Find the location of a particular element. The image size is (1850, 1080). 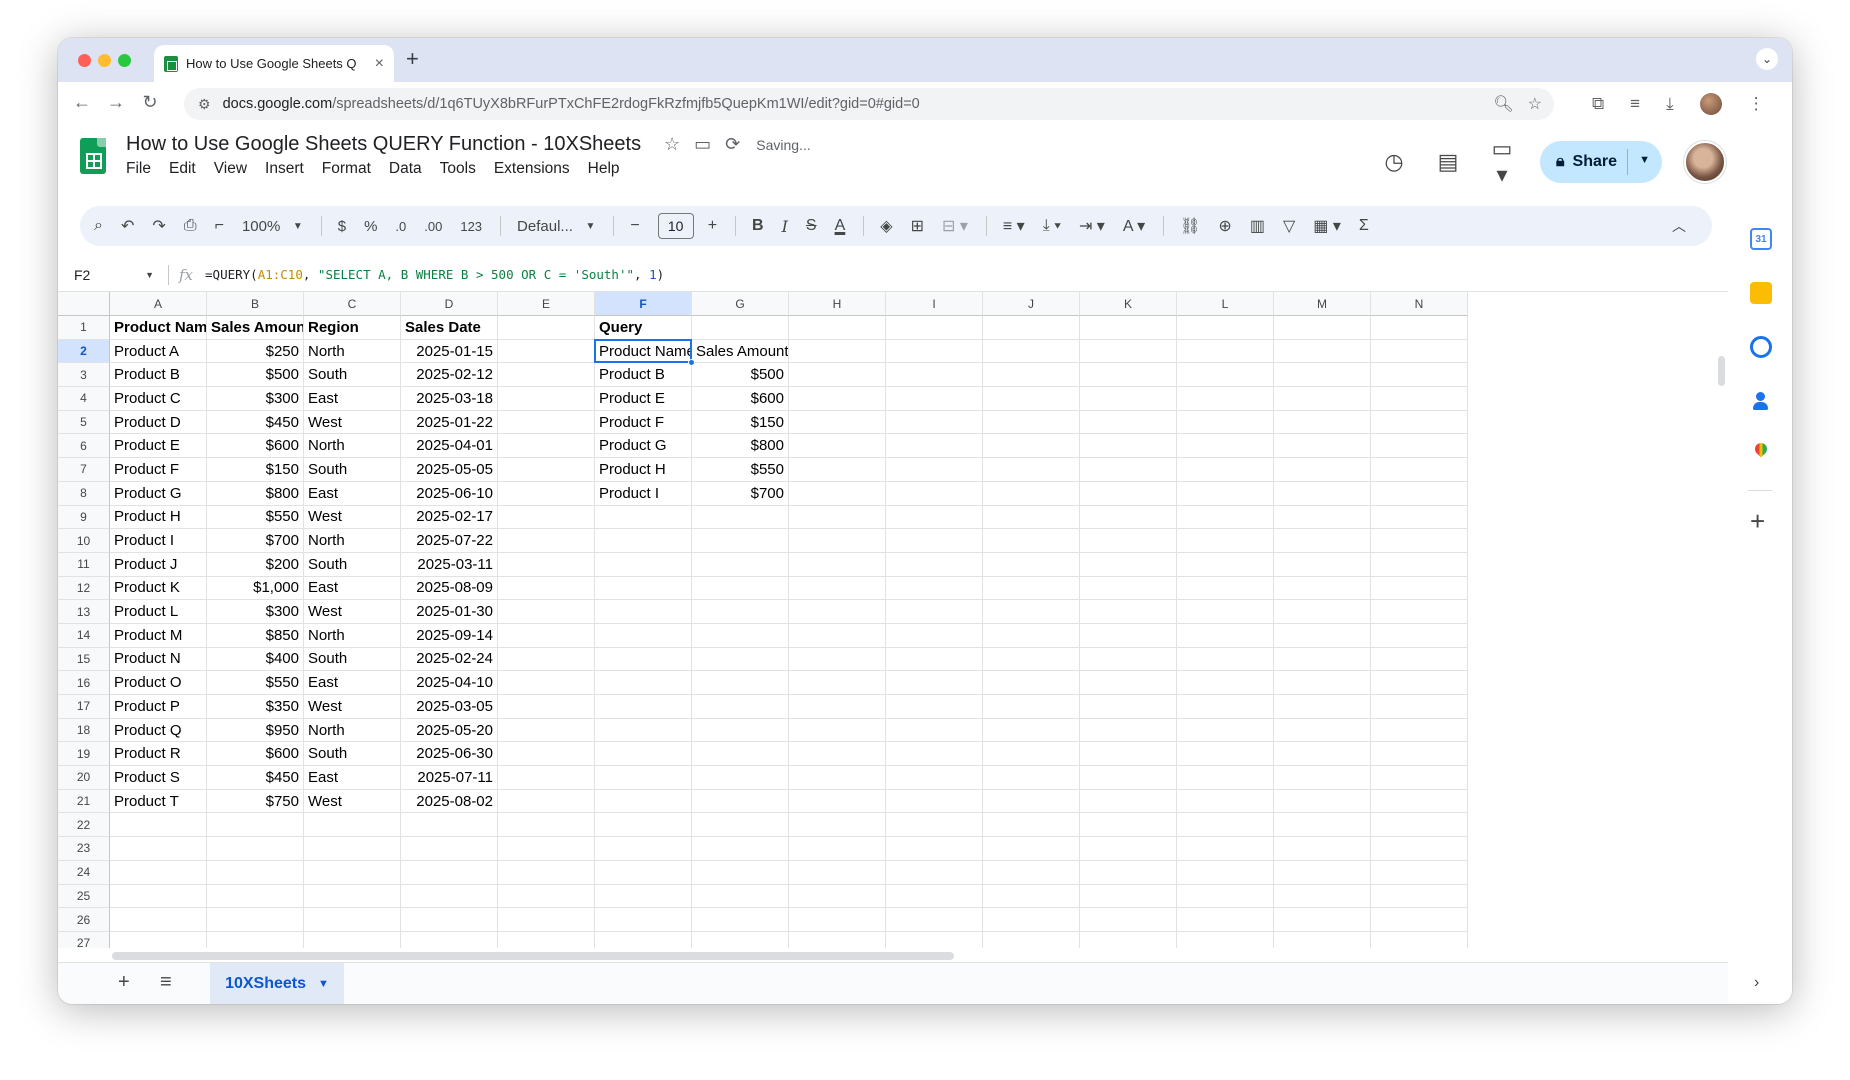

cell-f3: Product B is located at coordinates (643, 375).